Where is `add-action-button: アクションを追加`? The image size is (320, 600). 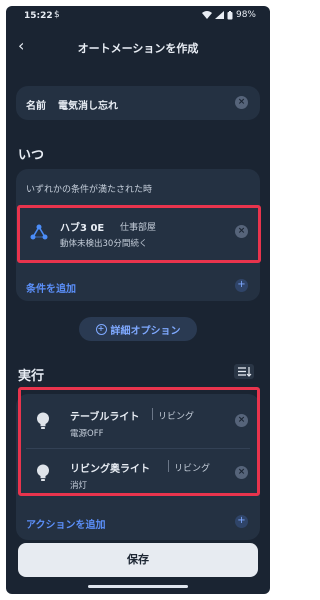
add-action-button: アクションを追加 is located at coordinates (66, 523).